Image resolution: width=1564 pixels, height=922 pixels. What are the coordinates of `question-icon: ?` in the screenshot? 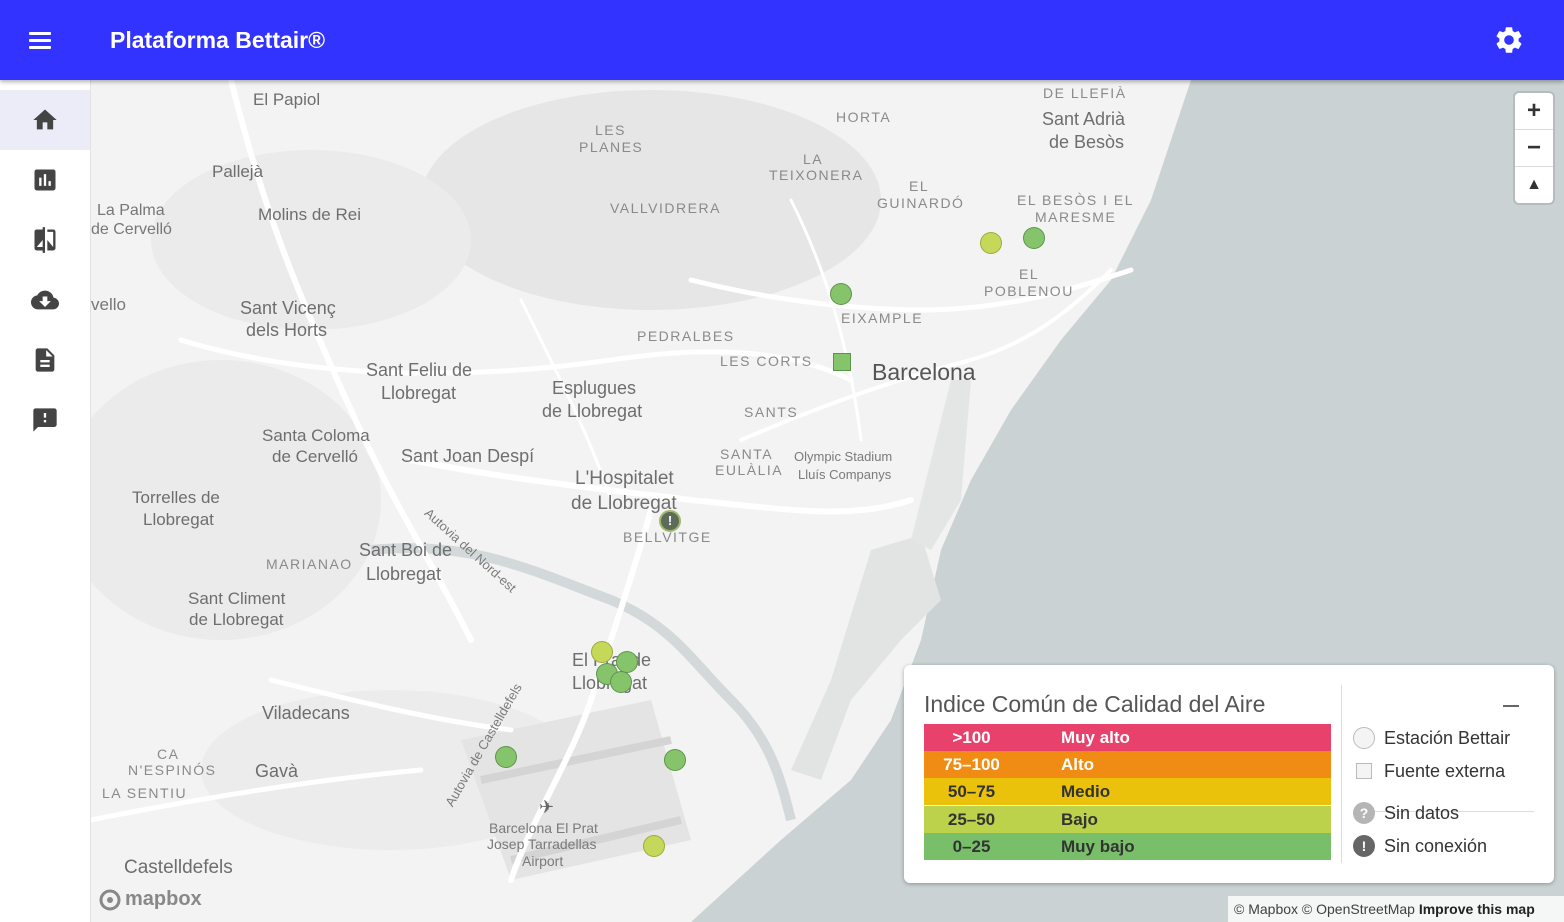 It's located at (1364, 813).